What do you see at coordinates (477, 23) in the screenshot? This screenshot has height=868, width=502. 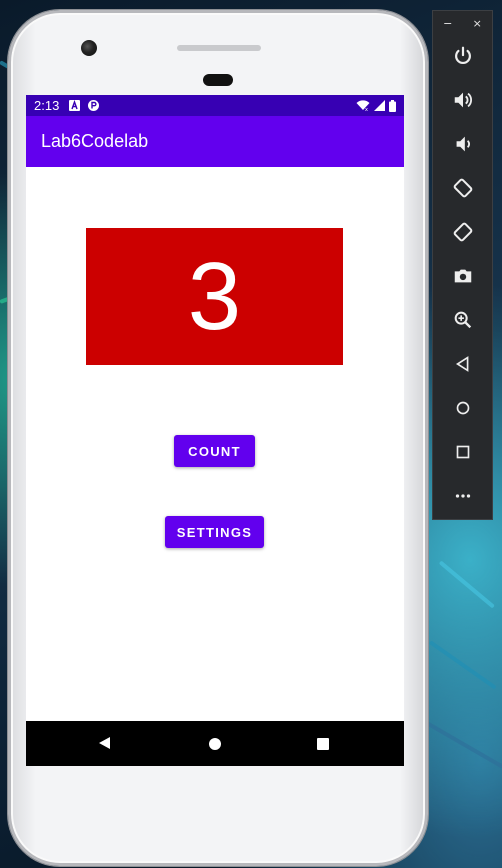 I see `close-icon: ×` at bounding box center [477, 23].